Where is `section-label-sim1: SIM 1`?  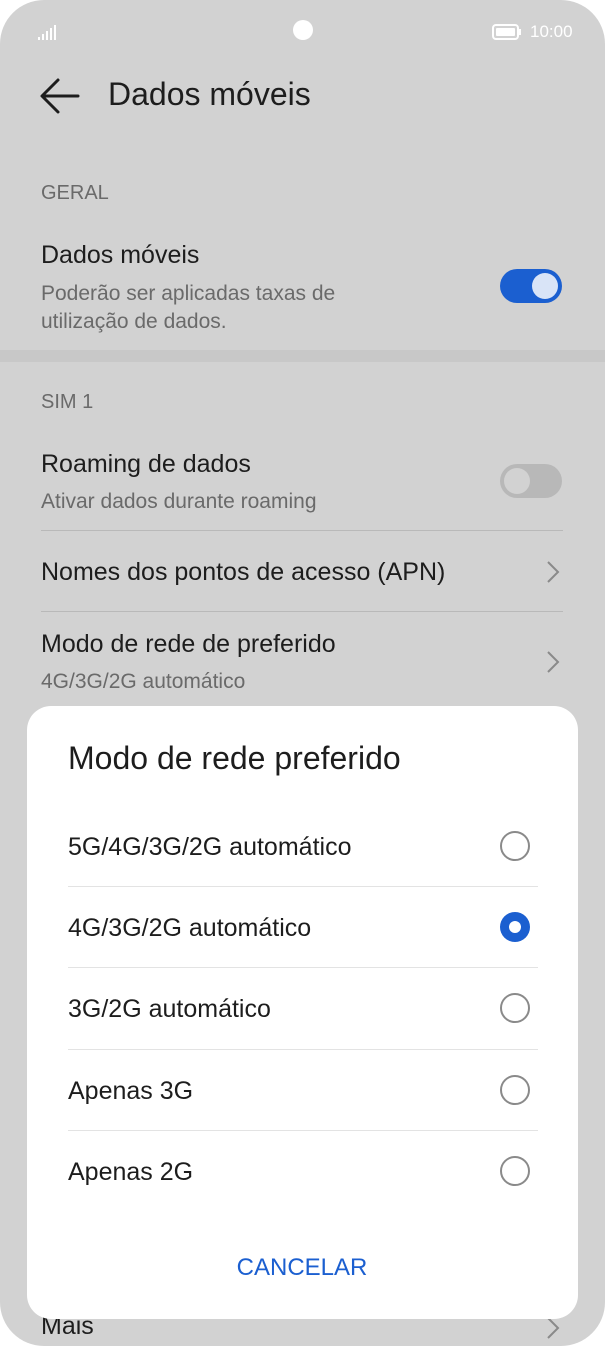
section-label-sim1: SIM 1 is located at coordinates (67, 402).